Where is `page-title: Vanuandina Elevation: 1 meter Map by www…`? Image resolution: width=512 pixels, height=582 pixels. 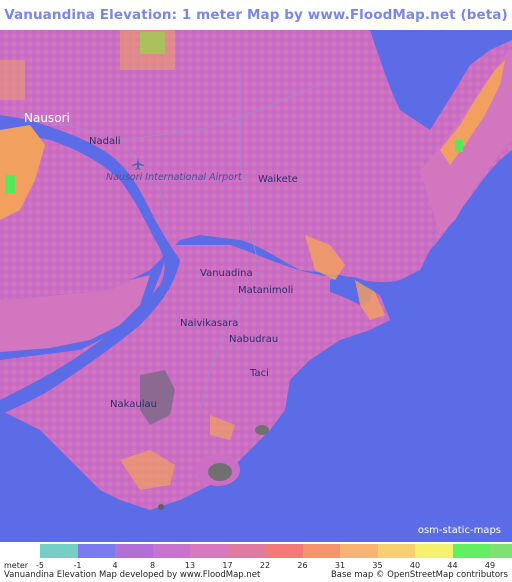
page-title: Vanuandina Elevation: 1 meter Map by www… is located at coordinates (256, 15).